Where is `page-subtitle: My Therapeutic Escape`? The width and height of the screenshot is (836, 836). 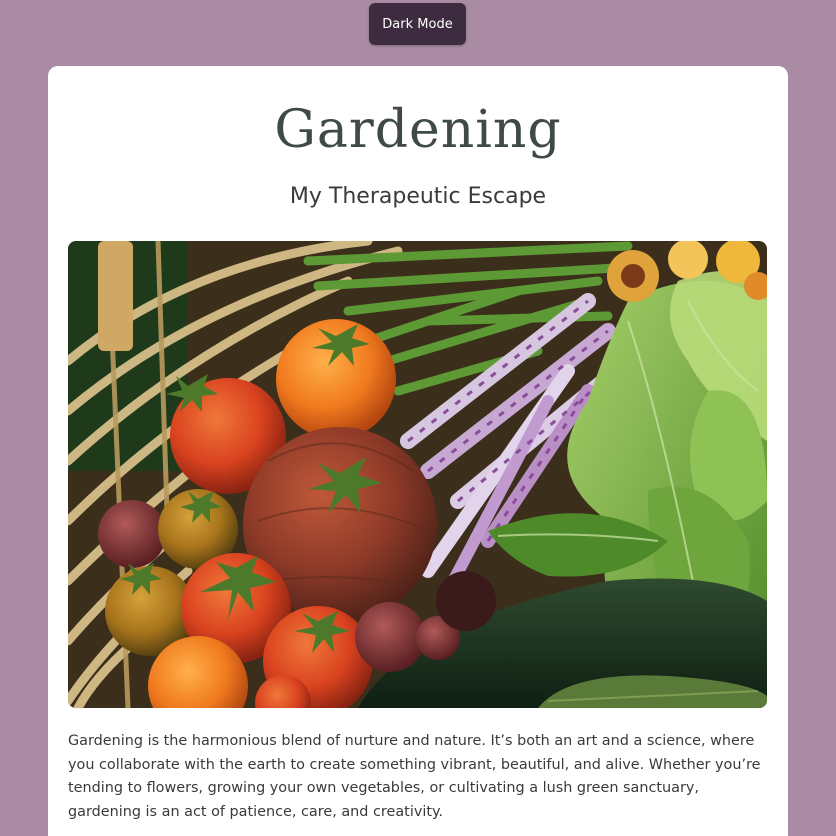
page-subtitle: My Therapeutic Escape is located at coordinates (418, 196).